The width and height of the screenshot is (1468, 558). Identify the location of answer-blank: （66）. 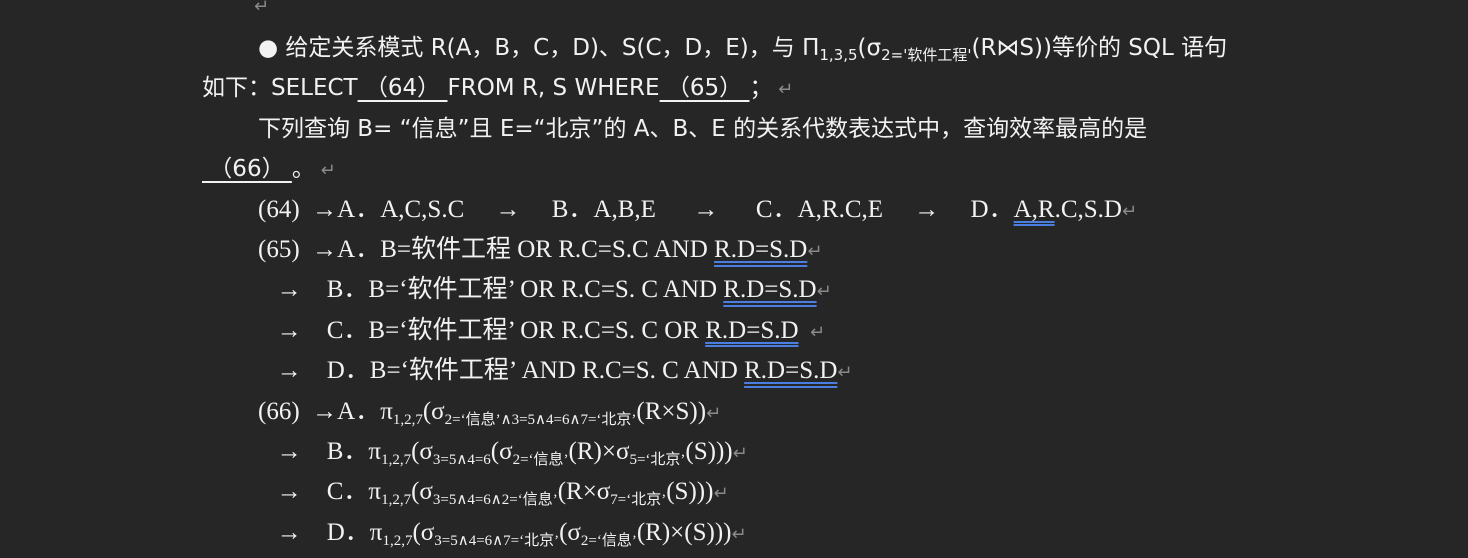
(247, 169).